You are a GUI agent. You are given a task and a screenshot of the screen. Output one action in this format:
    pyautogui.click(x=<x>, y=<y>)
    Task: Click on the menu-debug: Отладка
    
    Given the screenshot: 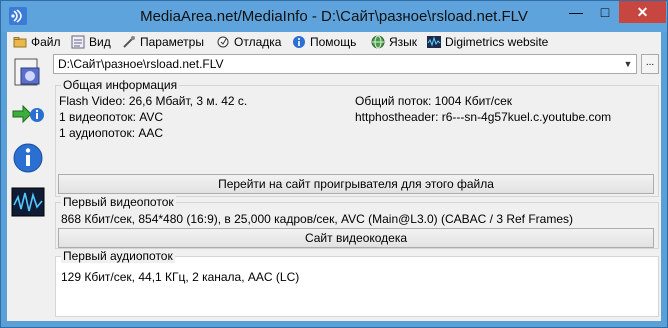 What is the action you would take?
    pyautogui.click(x=248, y=42)
    